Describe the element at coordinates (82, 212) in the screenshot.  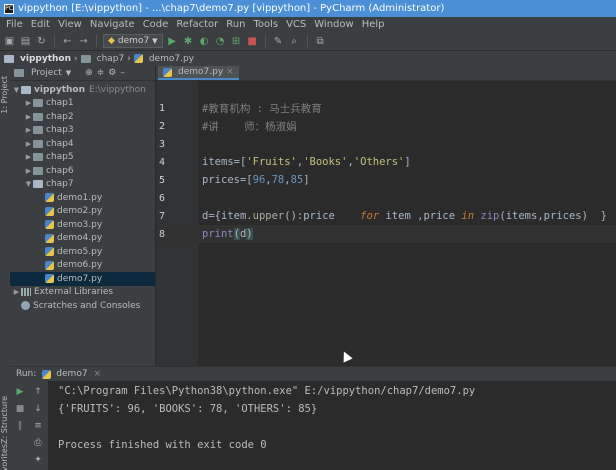
I see `tree-item: demo2.py` at that location.